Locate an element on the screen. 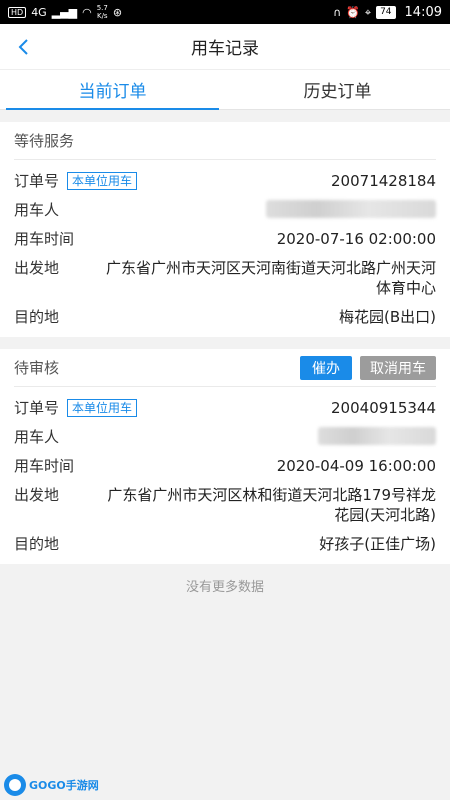 This screenshot has height=800, width=450. back-arrow-icon is located at coordinates (23, 47).